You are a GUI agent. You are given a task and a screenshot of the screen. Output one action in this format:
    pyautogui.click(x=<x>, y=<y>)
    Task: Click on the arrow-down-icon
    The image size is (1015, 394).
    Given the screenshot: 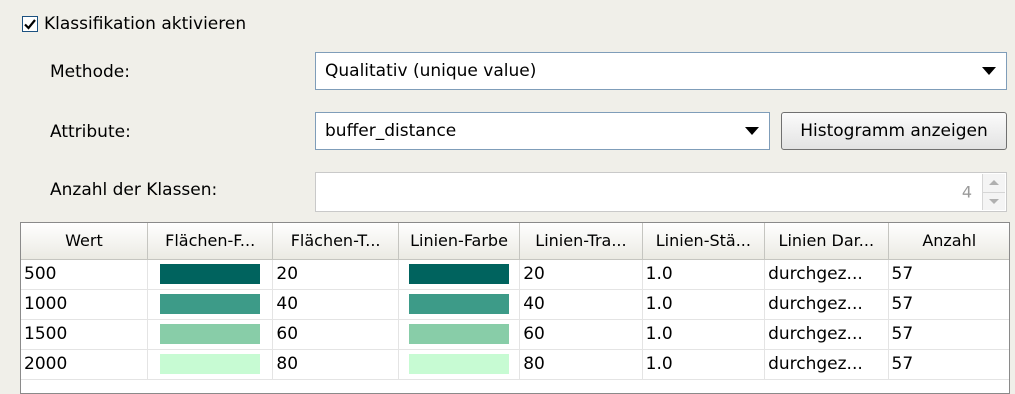 What is the action you would take?
    pyautogui.click(x=994, y=201)
    